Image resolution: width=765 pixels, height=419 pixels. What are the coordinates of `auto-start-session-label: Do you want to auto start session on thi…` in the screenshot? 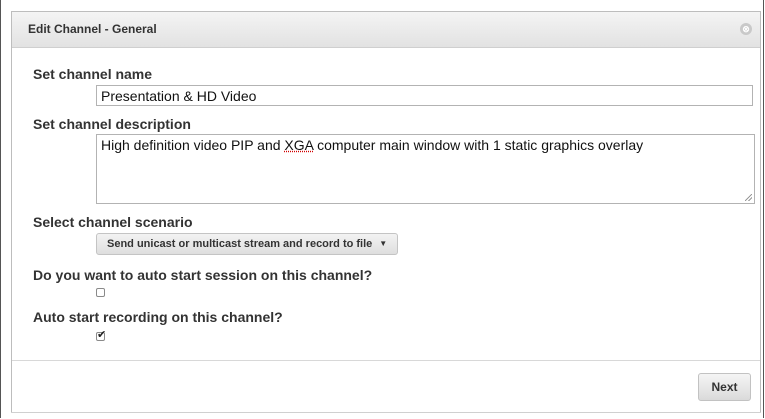 It's located at (203, 275).